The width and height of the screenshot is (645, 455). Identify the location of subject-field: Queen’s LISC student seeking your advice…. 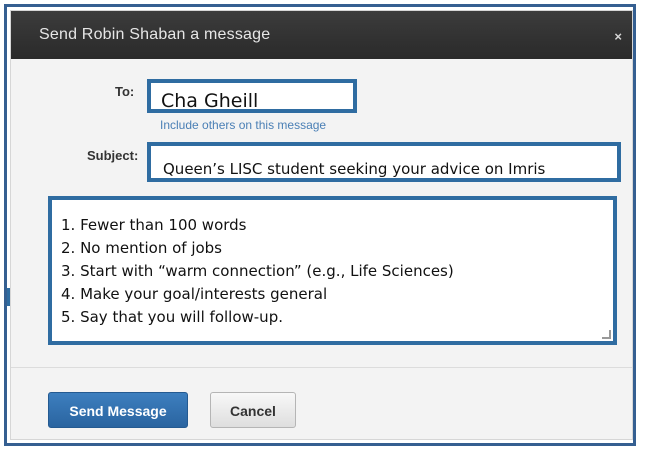
(384, 162).